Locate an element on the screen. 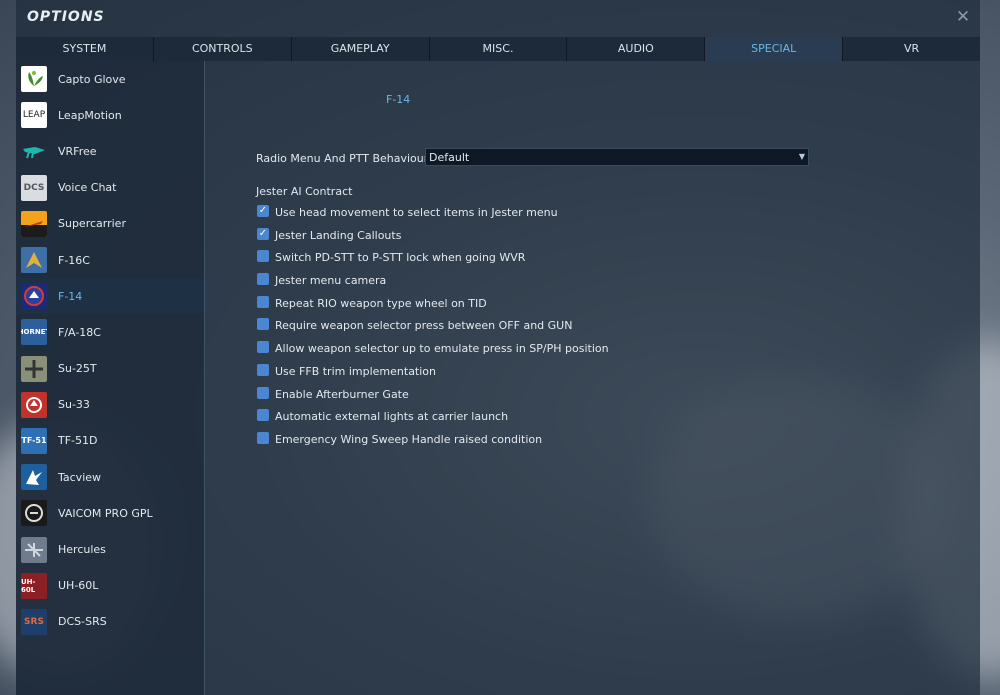 The image size is (1000, 695). sidebar-item-uh60l: UH-60L UH-60L is located at coordinates (110, 586).